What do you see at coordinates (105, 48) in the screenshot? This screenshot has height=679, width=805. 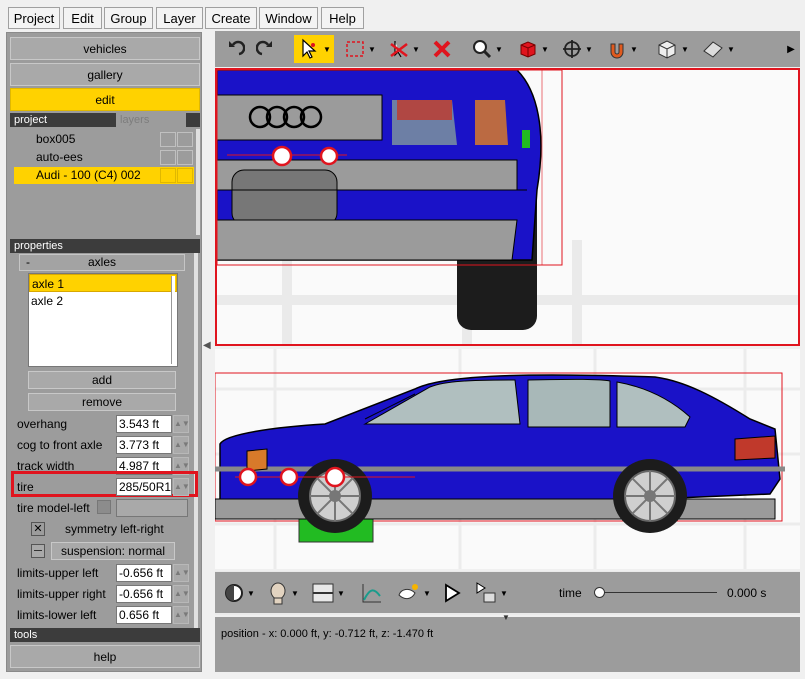 I see `vehicles-button: vehicles` at bounding box center [105, 48].